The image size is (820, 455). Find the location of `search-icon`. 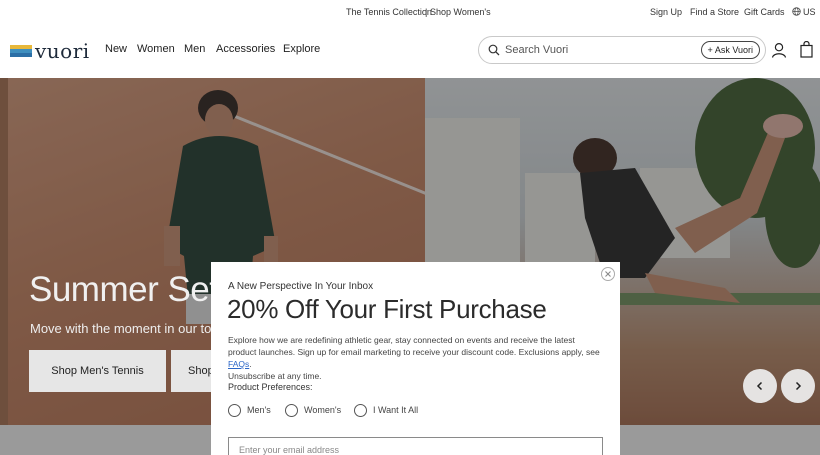

search-icon is located at coordinates (494, 50).